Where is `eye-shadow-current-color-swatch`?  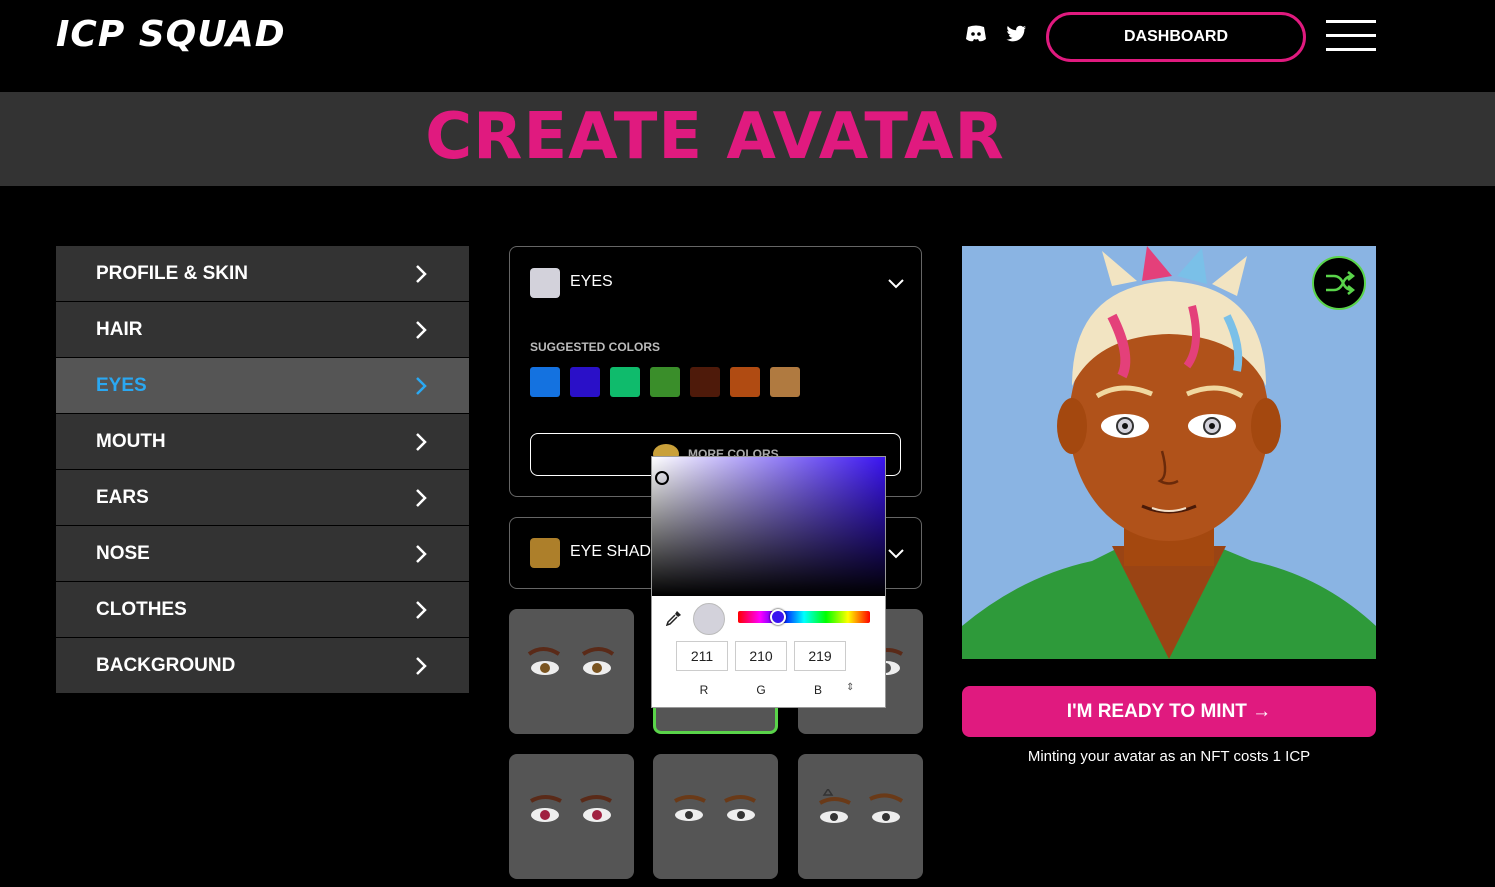 eye-shadow-current-color-swatch is located at coordinates (545, 553).